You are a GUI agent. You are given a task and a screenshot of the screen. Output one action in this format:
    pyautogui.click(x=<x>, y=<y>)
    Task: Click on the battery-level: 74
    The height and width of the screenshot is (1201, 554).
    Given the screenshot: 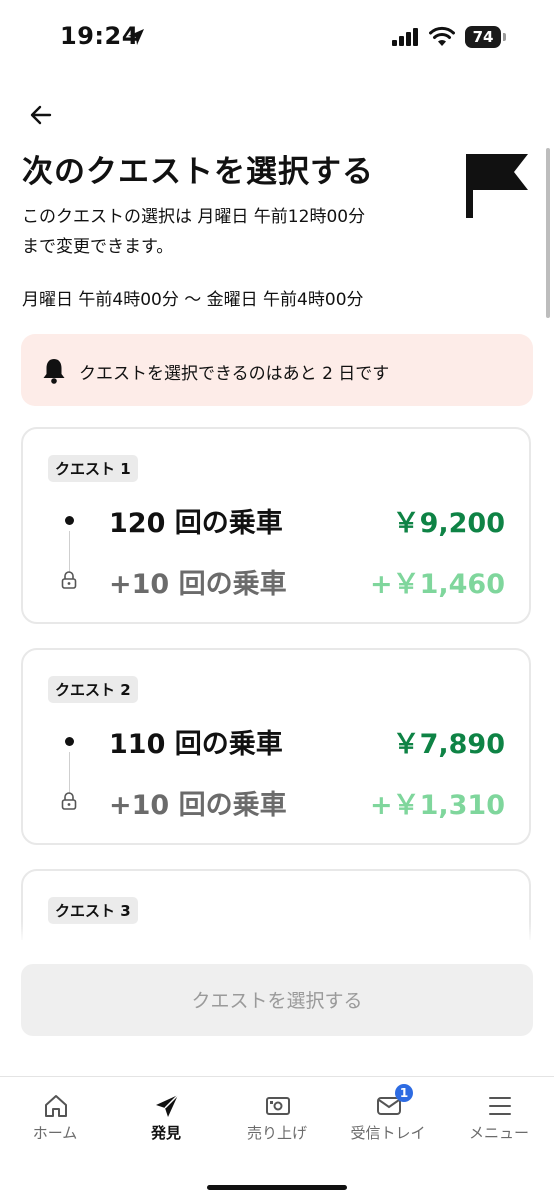 What is the action you would take?
    pyautogui.click(x=483, y=37)
    